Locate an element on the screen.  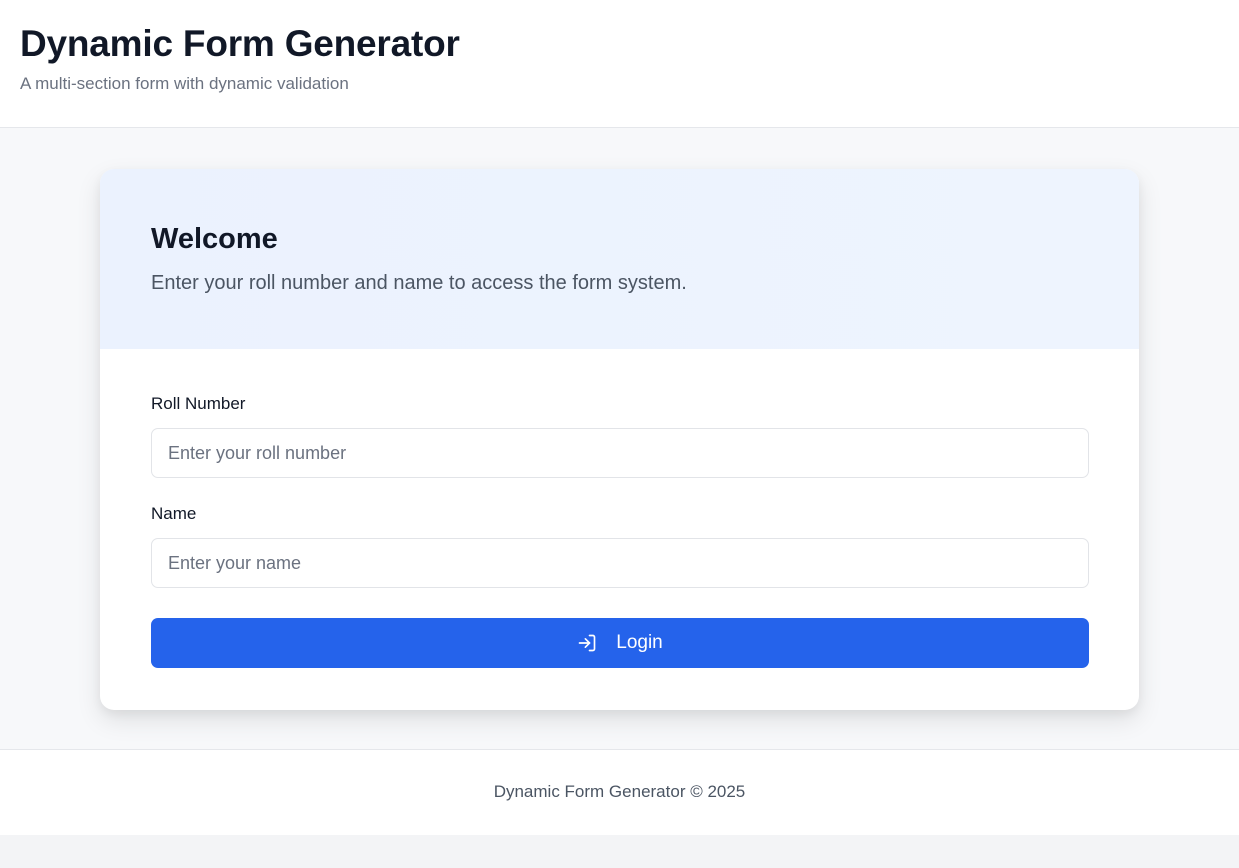
roll-number-input is located at coordinates (620, 453).